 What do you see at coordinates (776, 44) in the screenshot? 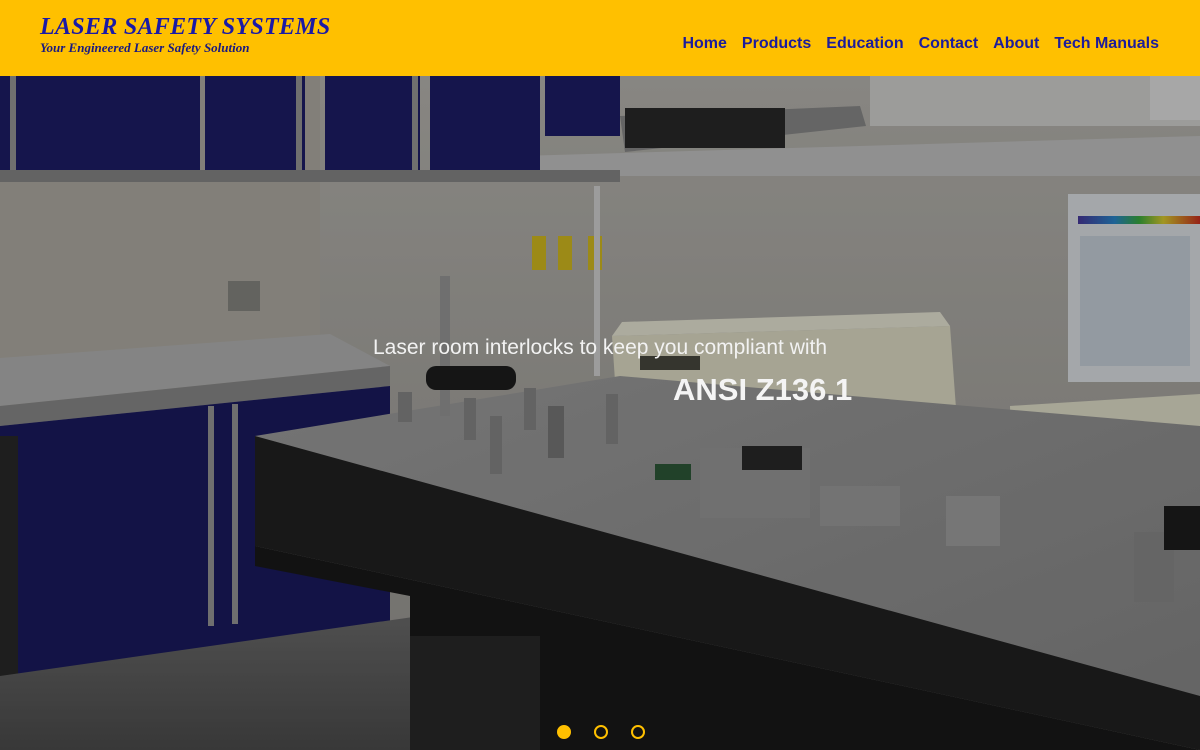
I see `nav-products-link: Products` at bounding box center [776, 44].